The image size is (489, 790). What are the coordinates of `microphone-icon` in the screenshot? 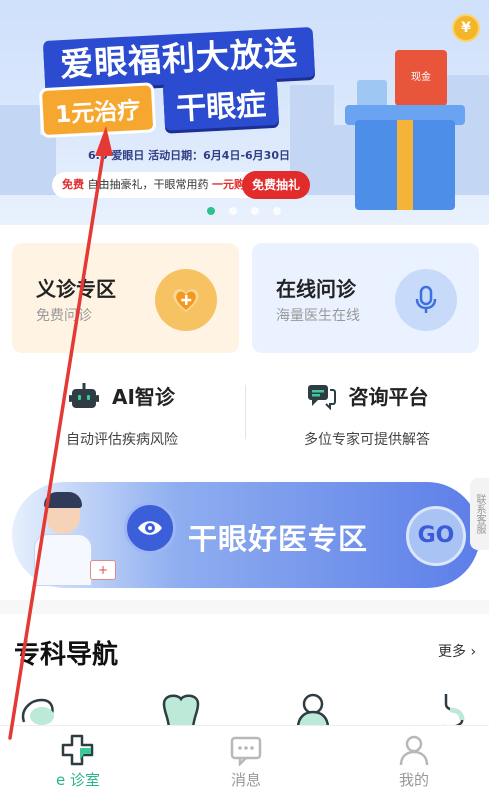 It's located at (426, 300).